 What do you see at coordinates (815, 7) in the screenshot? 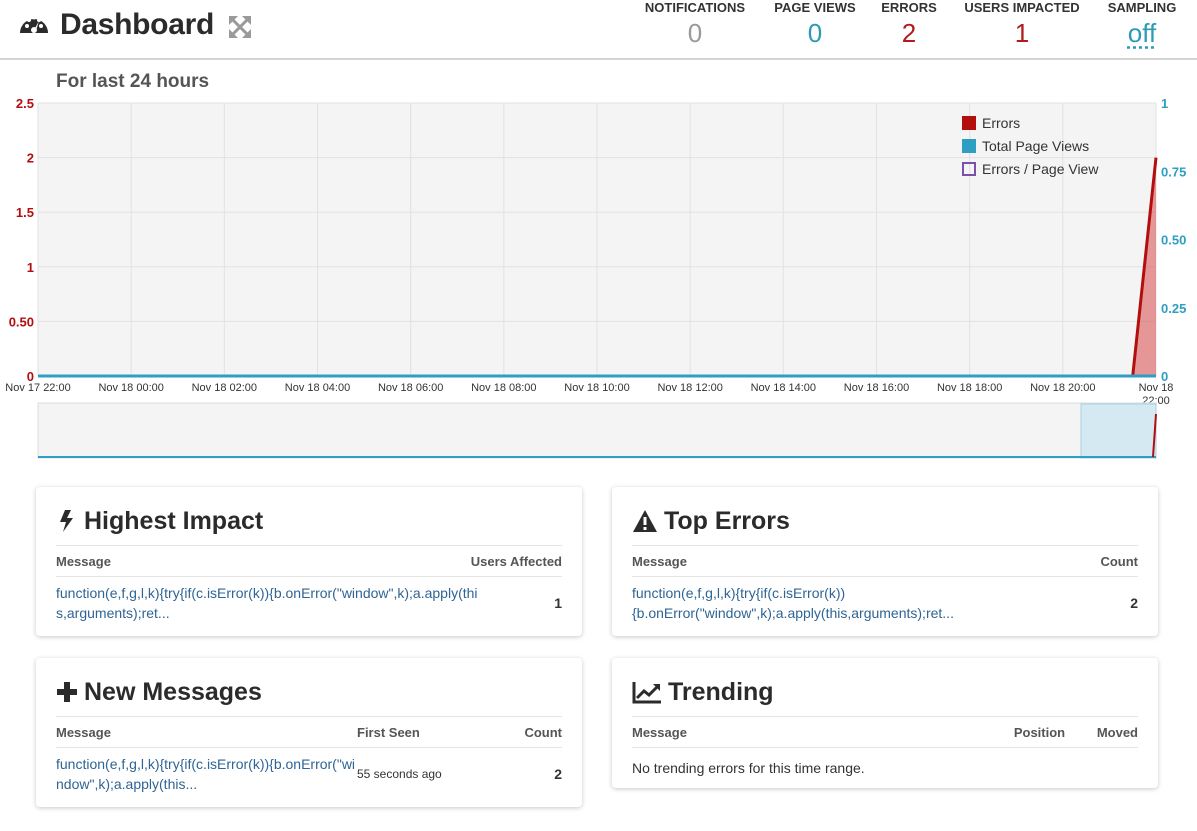
I see `stat-label: PAGE VIEWS` at bounding box center [815, 7].